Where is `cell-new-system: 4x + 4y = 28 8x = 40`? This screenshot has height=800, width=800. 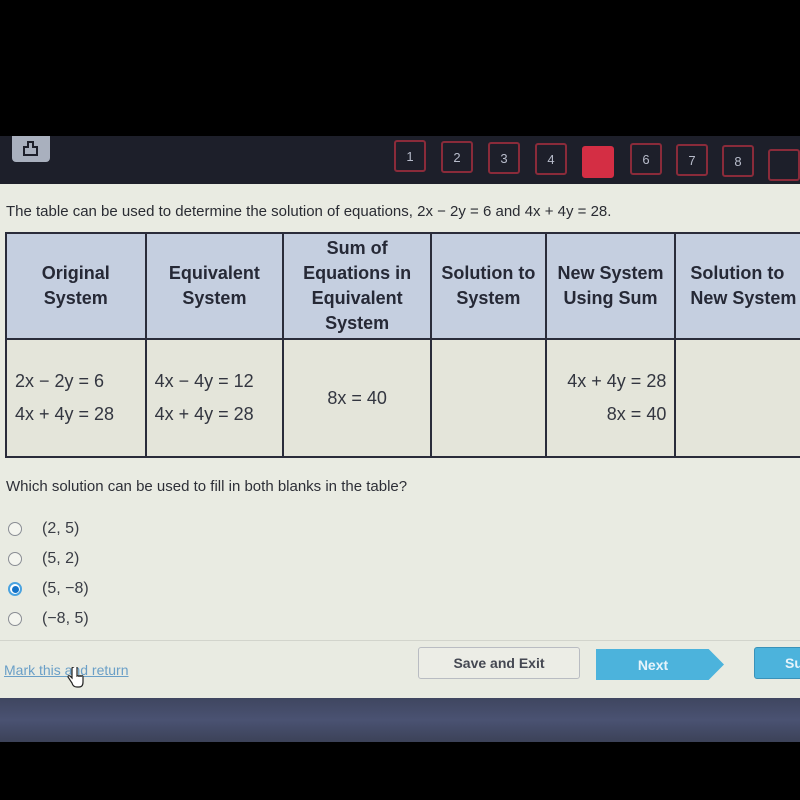
cell-new-system: 4x + 4y = 28 8x = 40 is located at coordinates (610, 398).